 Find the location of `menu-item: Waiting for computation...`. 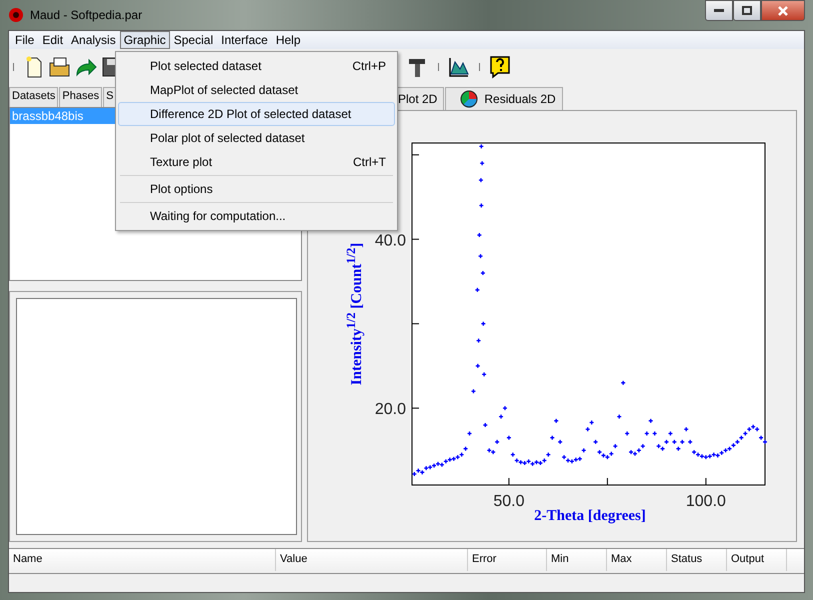

menu-item: Waiting for computation... is located at coordinates (256, 216).